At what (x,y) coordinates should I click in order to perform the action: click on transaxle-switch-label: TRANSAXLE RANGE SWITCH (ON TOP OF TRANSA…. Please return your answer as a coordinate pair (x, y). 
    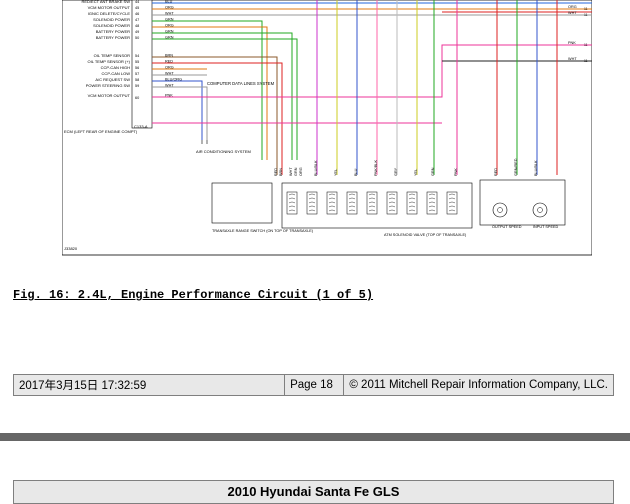
    Looking at the image, I should click on (263, 231).